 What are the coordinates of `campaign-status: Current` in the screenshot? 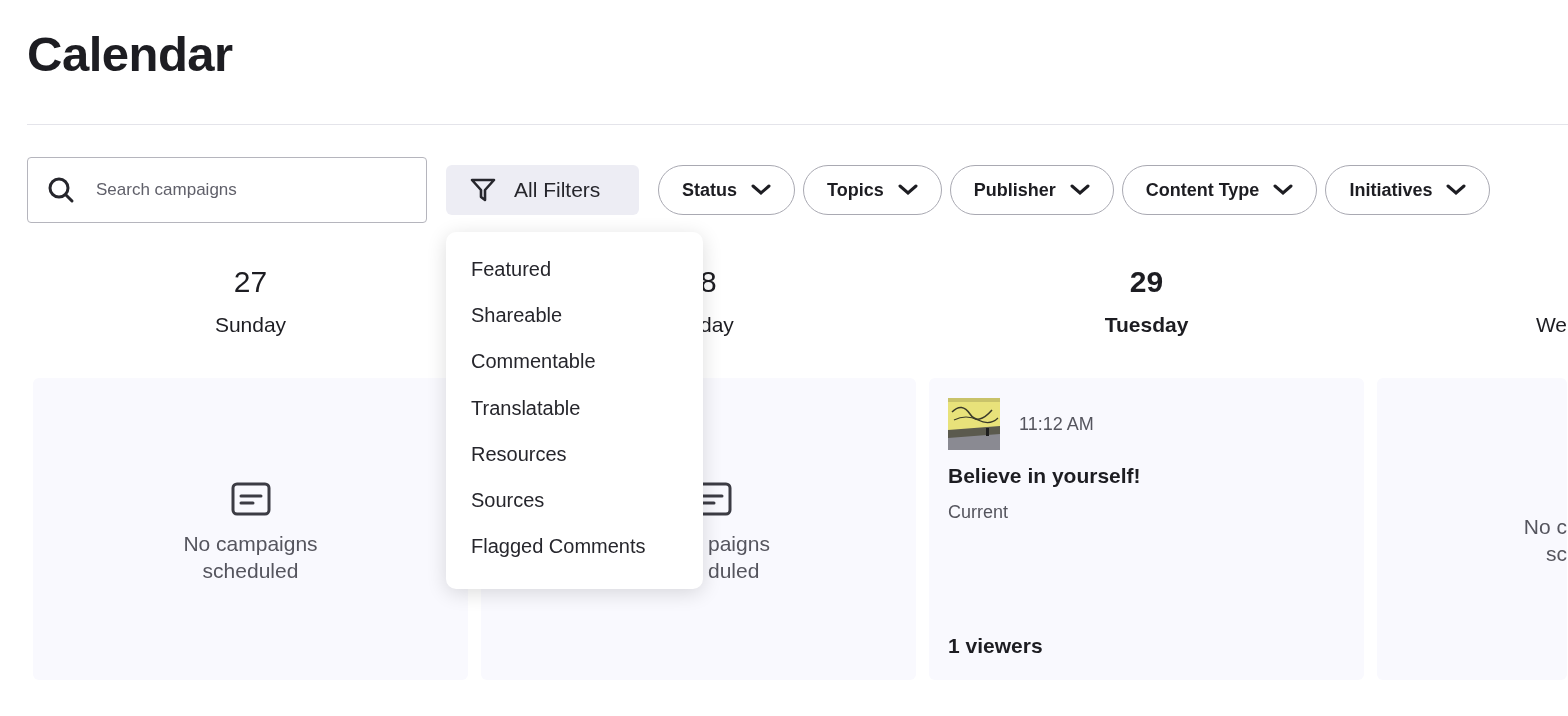 It's located at (979, 512).